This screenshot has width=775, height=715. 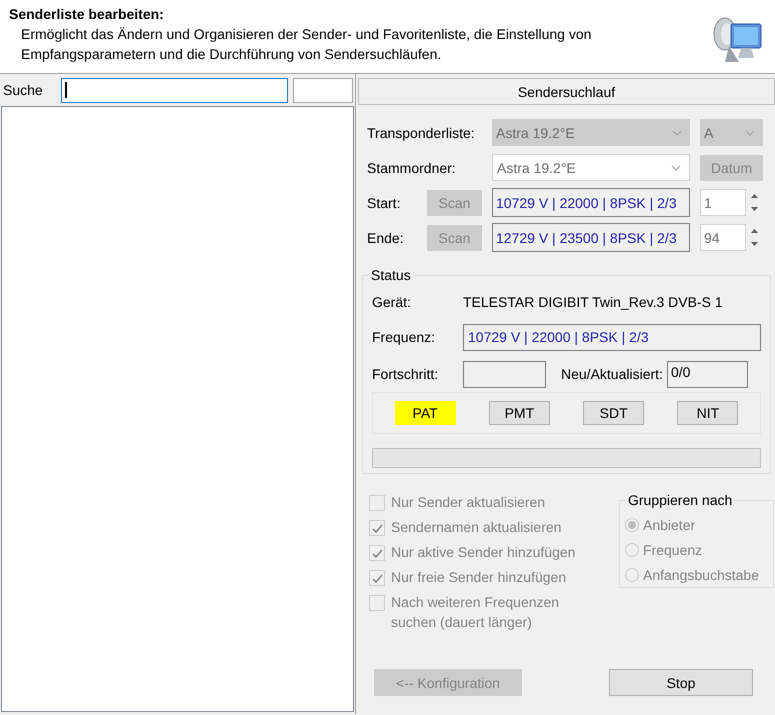 What do you see at coordinates (476, 527) in the screenshot?
I see `checkbox-label: Sendernamen aktualisieren` at bounding box center [476, 527].